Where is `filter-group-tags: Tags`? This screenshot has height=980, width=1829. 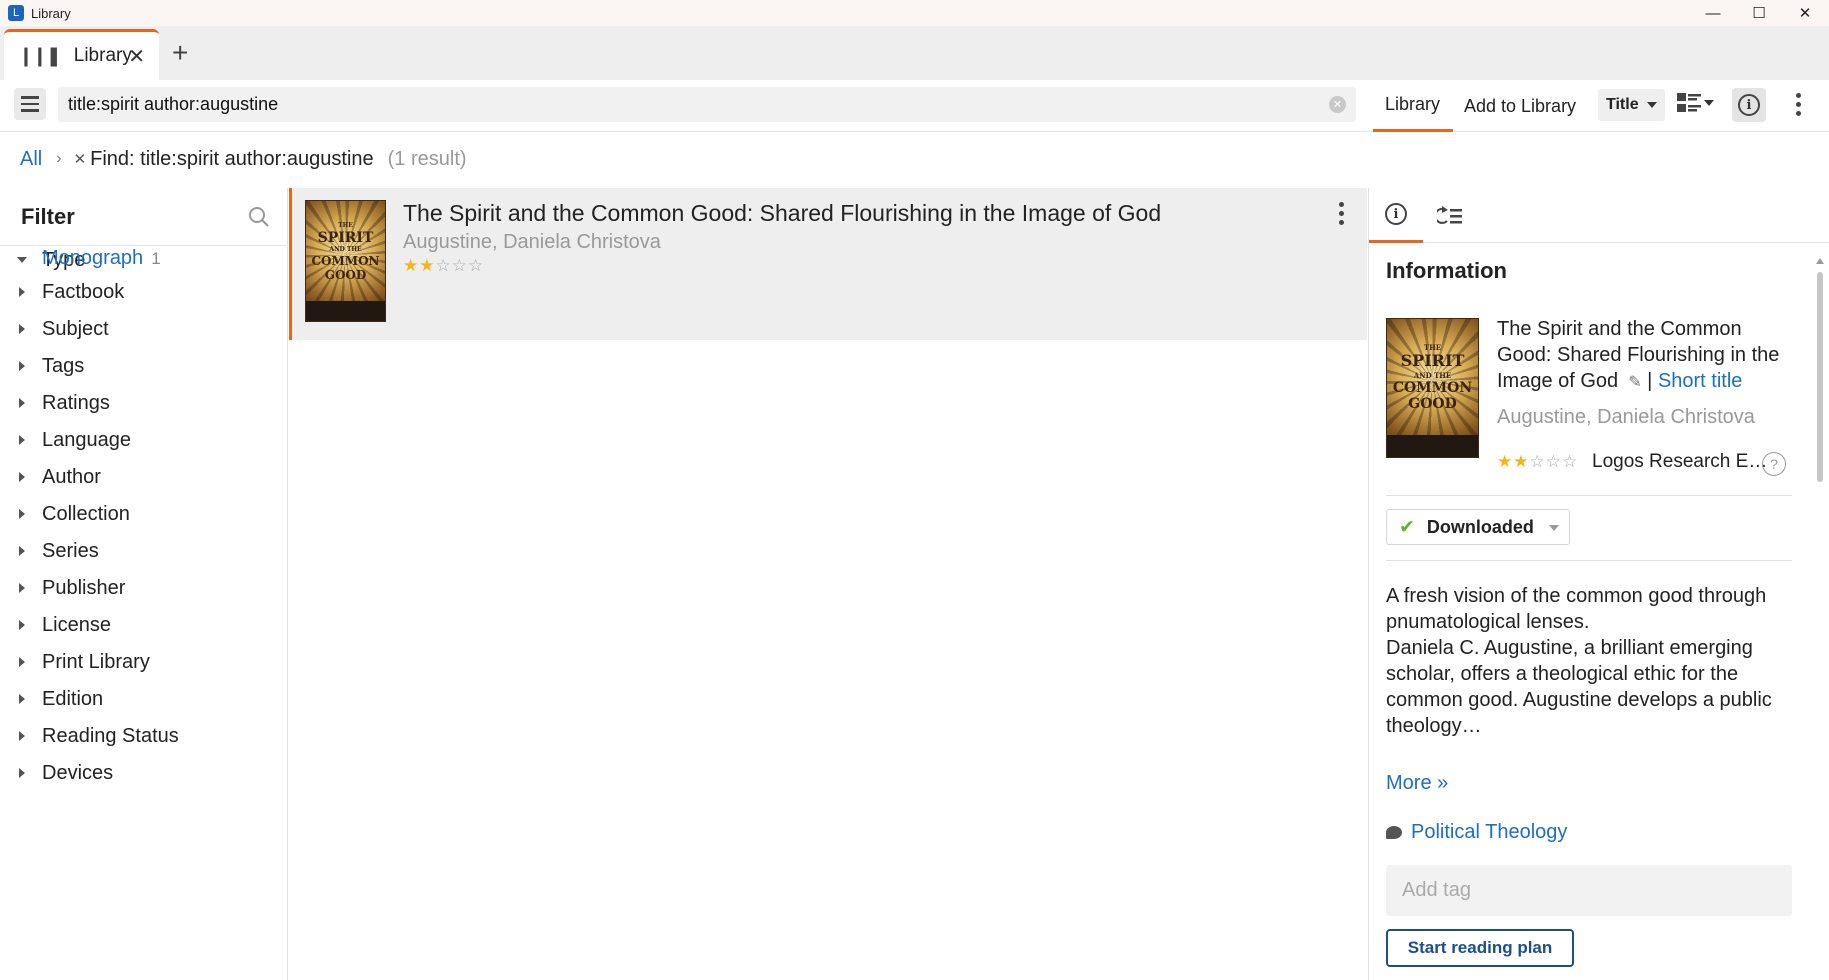
filter-group-tags: Tags is located at coordinates (144, 366).